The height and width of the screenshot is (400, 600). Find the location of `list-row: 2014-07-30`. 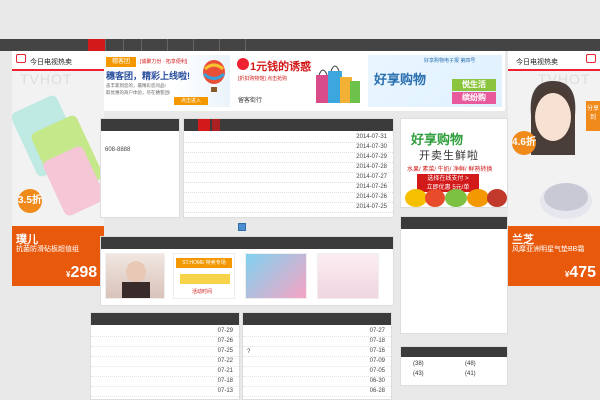

list-row: 2014-07-30 is located at coordinates (288, 148).